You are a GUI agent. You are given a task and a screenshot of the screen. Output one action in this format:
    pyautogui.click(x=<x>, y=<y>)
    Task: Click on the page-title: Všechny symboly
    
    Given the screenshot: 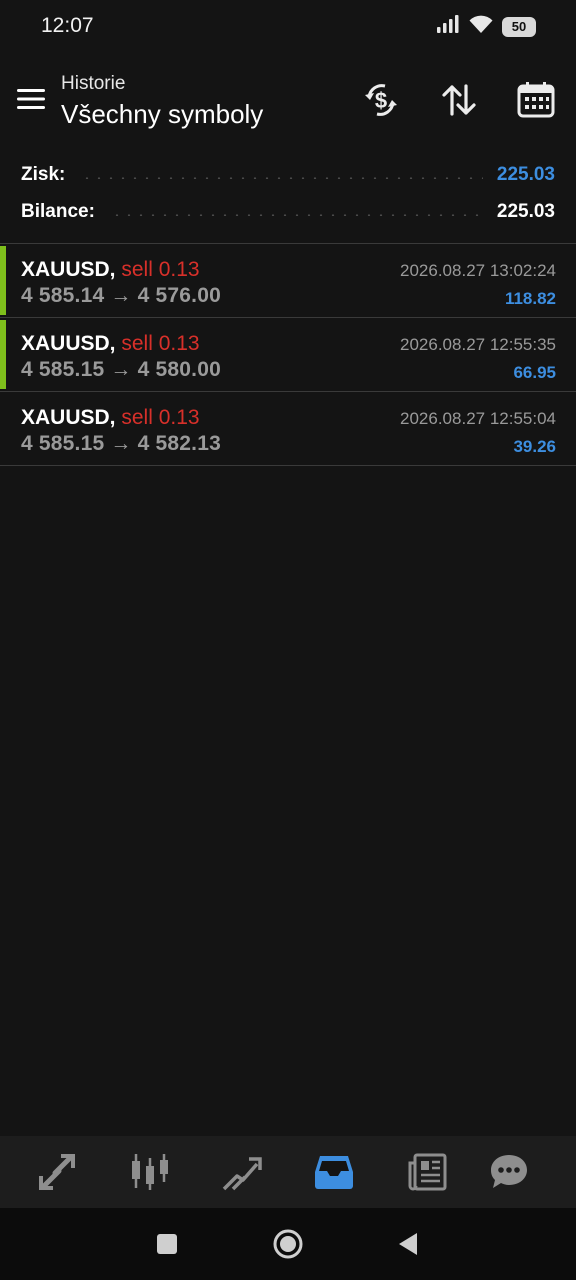 What is the action you would take?
    pyautogui.click(x=162, y=114)
    